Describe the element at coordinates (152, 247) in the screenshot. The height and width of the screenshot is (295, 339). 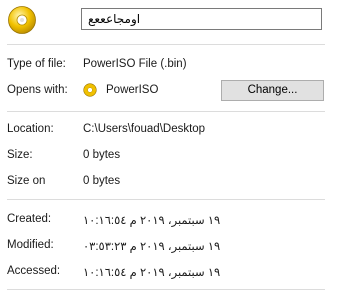
I see `modified-value: ١٩ سبتمبر، ٢٠١٩ م ٠٣:٥٣:٢٣` at that location.